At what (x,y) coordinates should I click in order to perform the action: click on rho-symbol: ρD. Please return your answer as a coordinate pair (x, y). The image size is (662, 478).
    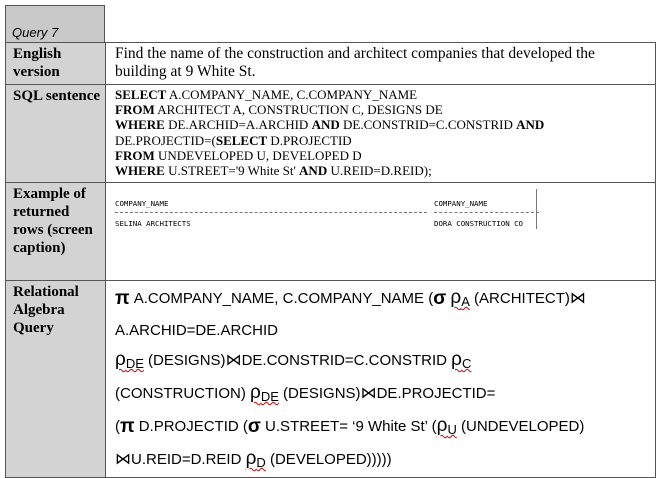
    Looking at the image, I should click on (255, 459).